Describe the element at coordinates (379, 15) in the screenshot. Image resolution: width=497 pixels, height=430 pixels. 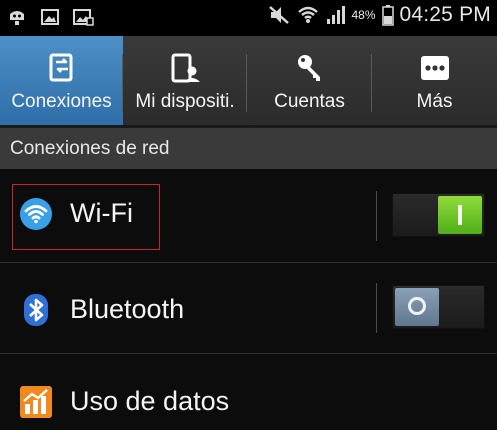
I see `system-icons: 48% 04:25 PM` at that location.